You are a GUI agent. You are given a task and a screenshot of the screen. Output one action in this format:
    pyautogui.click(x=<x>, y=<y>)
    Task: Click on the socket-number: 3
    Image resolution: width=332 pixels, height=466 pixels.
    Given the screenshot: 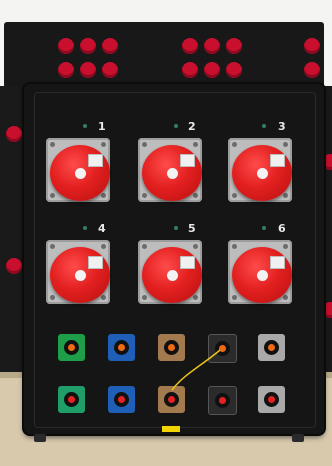 What is the action you would take?
    pyautogui.click(x=282, y=126)
    